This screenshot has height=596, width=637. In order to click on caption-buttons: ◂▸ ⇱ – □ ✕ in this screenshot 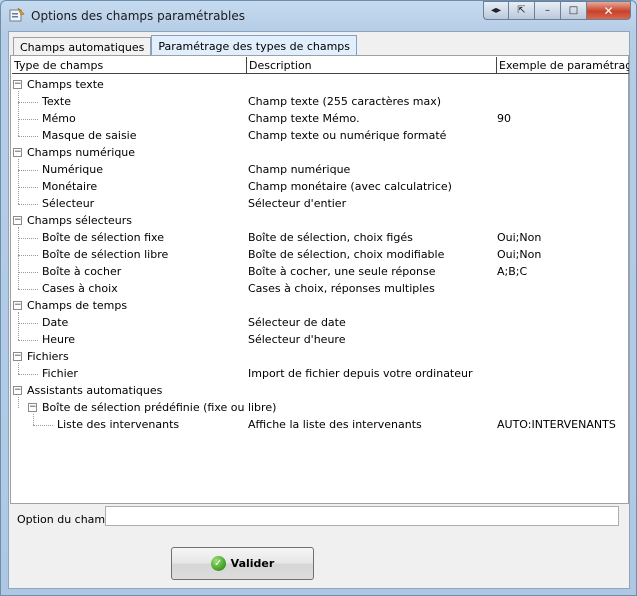, I will do `click(557, 11)`.